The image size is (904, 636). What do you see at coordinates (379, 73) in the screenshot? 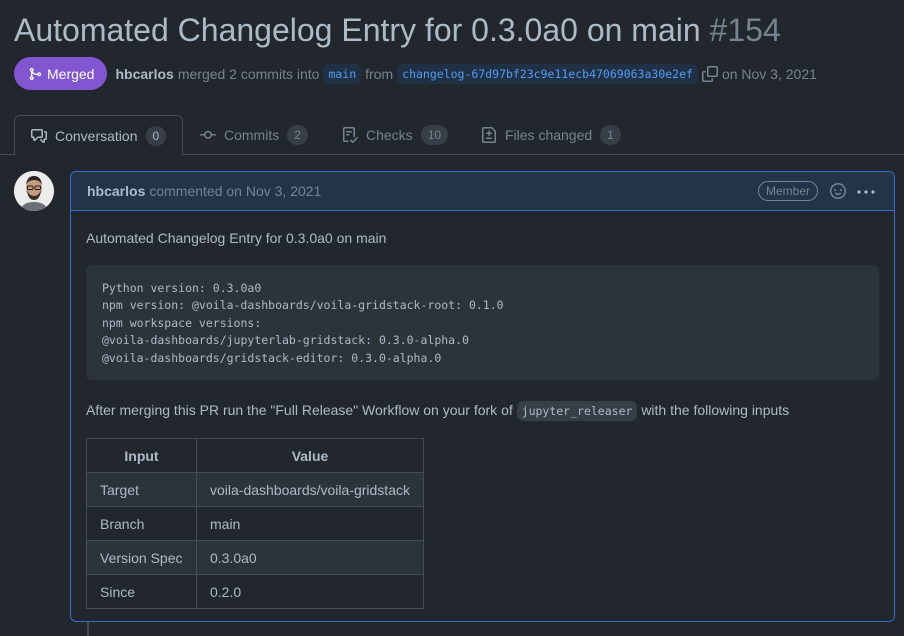
I see `from-text: from` at bounding box center [379, 73].